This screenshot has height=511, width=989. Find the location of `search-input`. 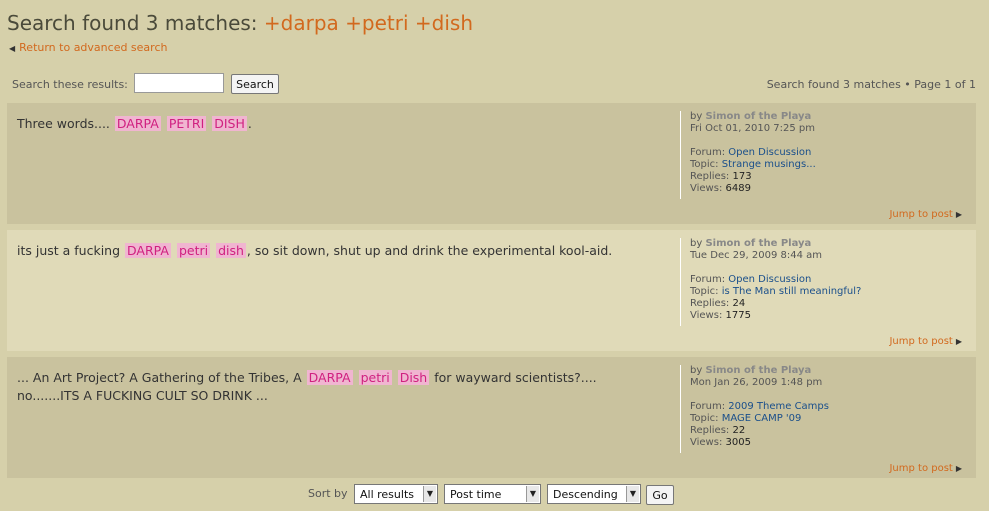

search-input is located at coordinates (179, 83).